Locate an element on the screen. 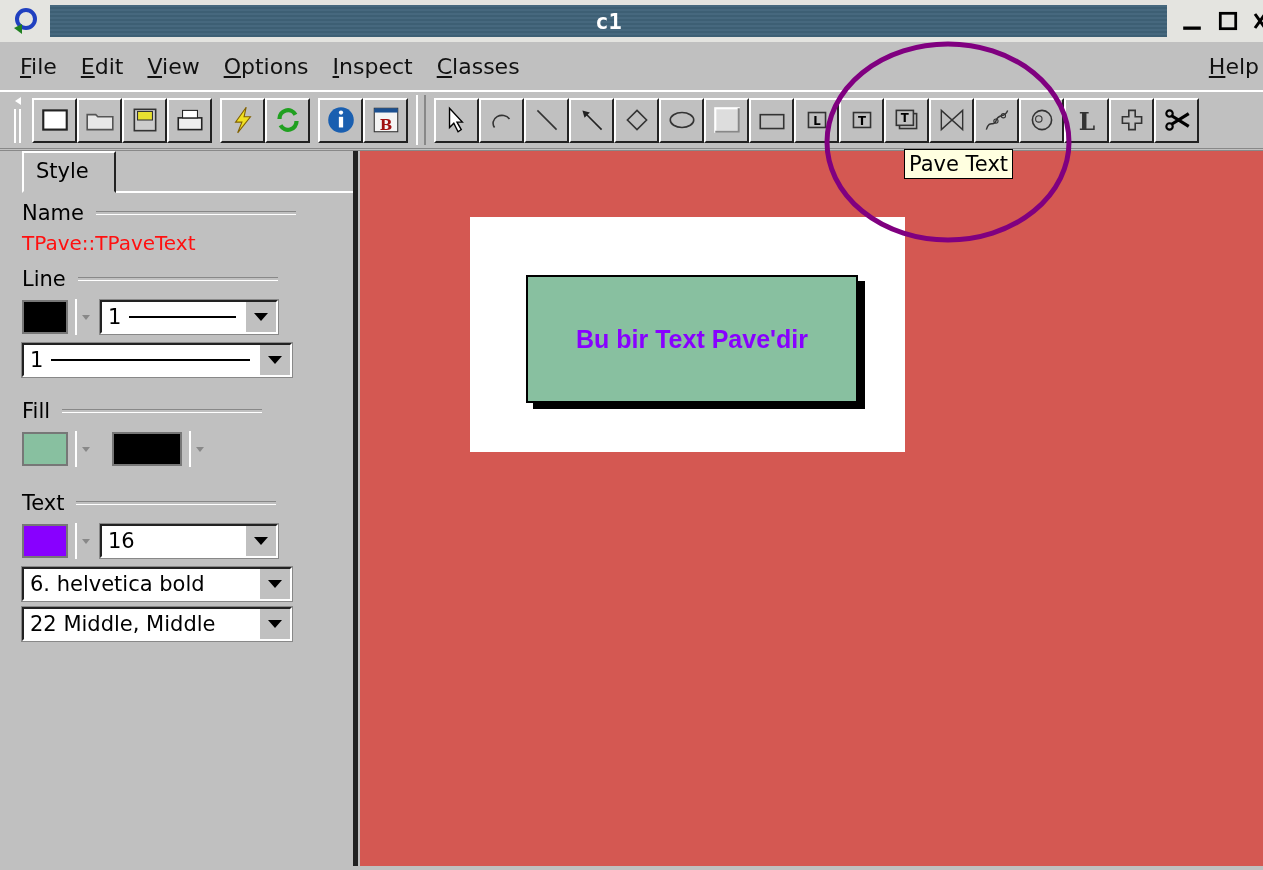  cut-tool-button is located at coordinates (951, 120).